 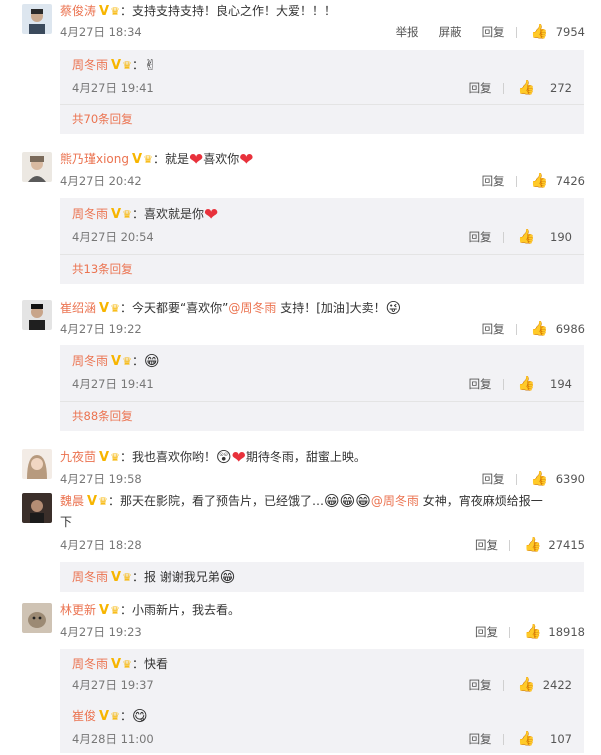 I want to click on comment-header: 九夜茴 V♛：我也喜欢你哟！😲❤期待冬雨，甜蜜上映。, so click(x=322, y=457).